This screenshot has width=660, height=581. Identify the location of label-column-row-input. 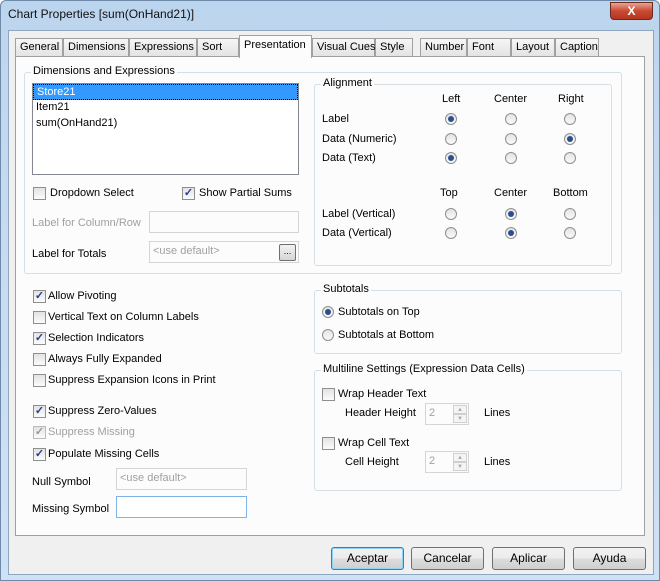
(224, 222).